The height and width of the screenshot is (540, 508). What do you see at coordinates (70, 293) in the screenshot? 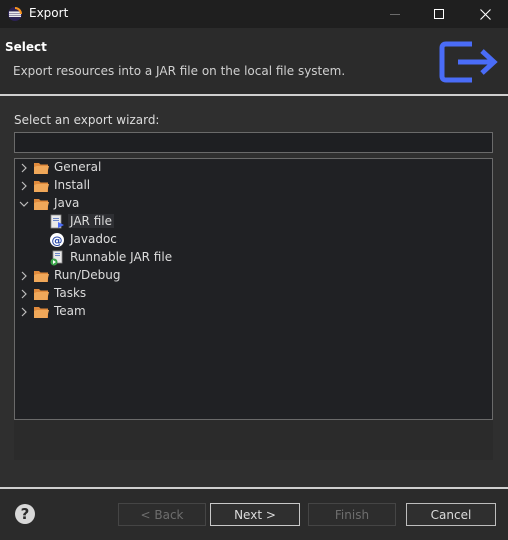
I see `tree-item-label: Tasks` at bounding box center [70, 293].